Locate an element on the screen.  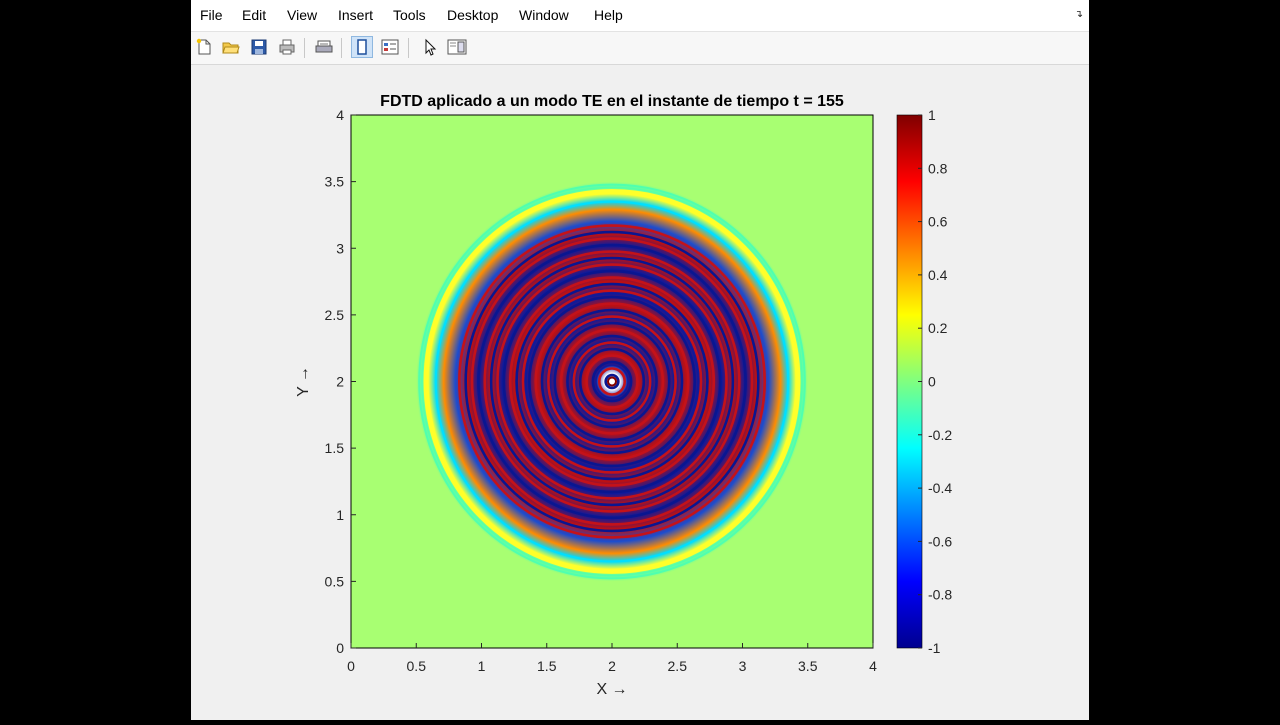
save-icon is located at coordinates (259, 47).